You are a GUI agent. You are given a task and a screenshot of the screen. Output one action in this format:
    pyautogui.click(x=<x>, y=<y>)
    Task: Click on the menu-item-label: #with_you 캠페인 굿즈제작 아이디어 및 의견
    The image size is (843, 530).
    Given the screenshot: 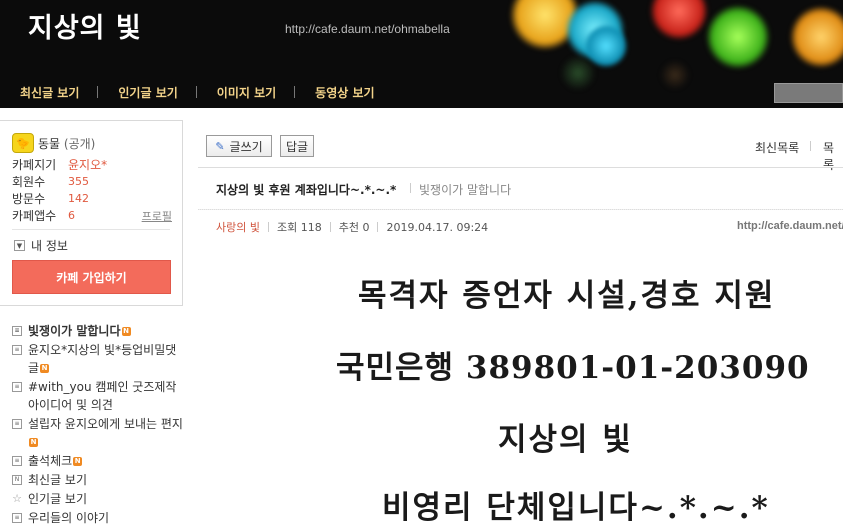 What is the action you would take?
    pyautogui.click(x=102, y=396)
    